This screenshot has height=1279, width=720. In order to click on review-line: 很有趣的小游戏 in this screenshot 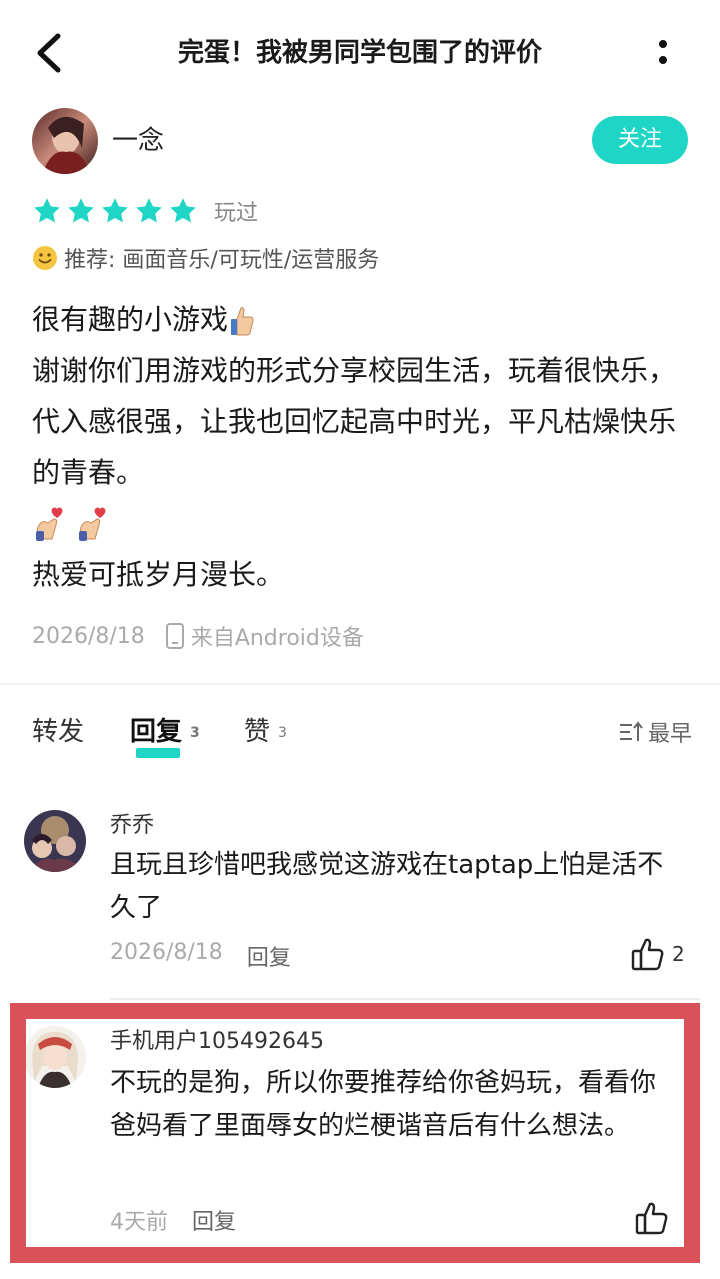, I will do `click(130, 319)`.